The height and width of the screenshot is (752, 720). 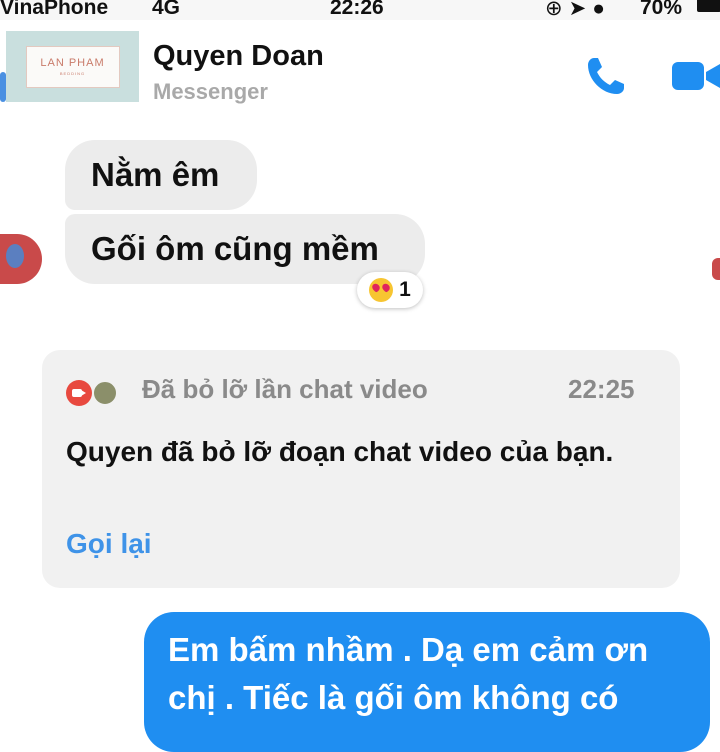 I want to click on watermark-logo: LAN PHAM BEDDING, so click(x=72, y=66).